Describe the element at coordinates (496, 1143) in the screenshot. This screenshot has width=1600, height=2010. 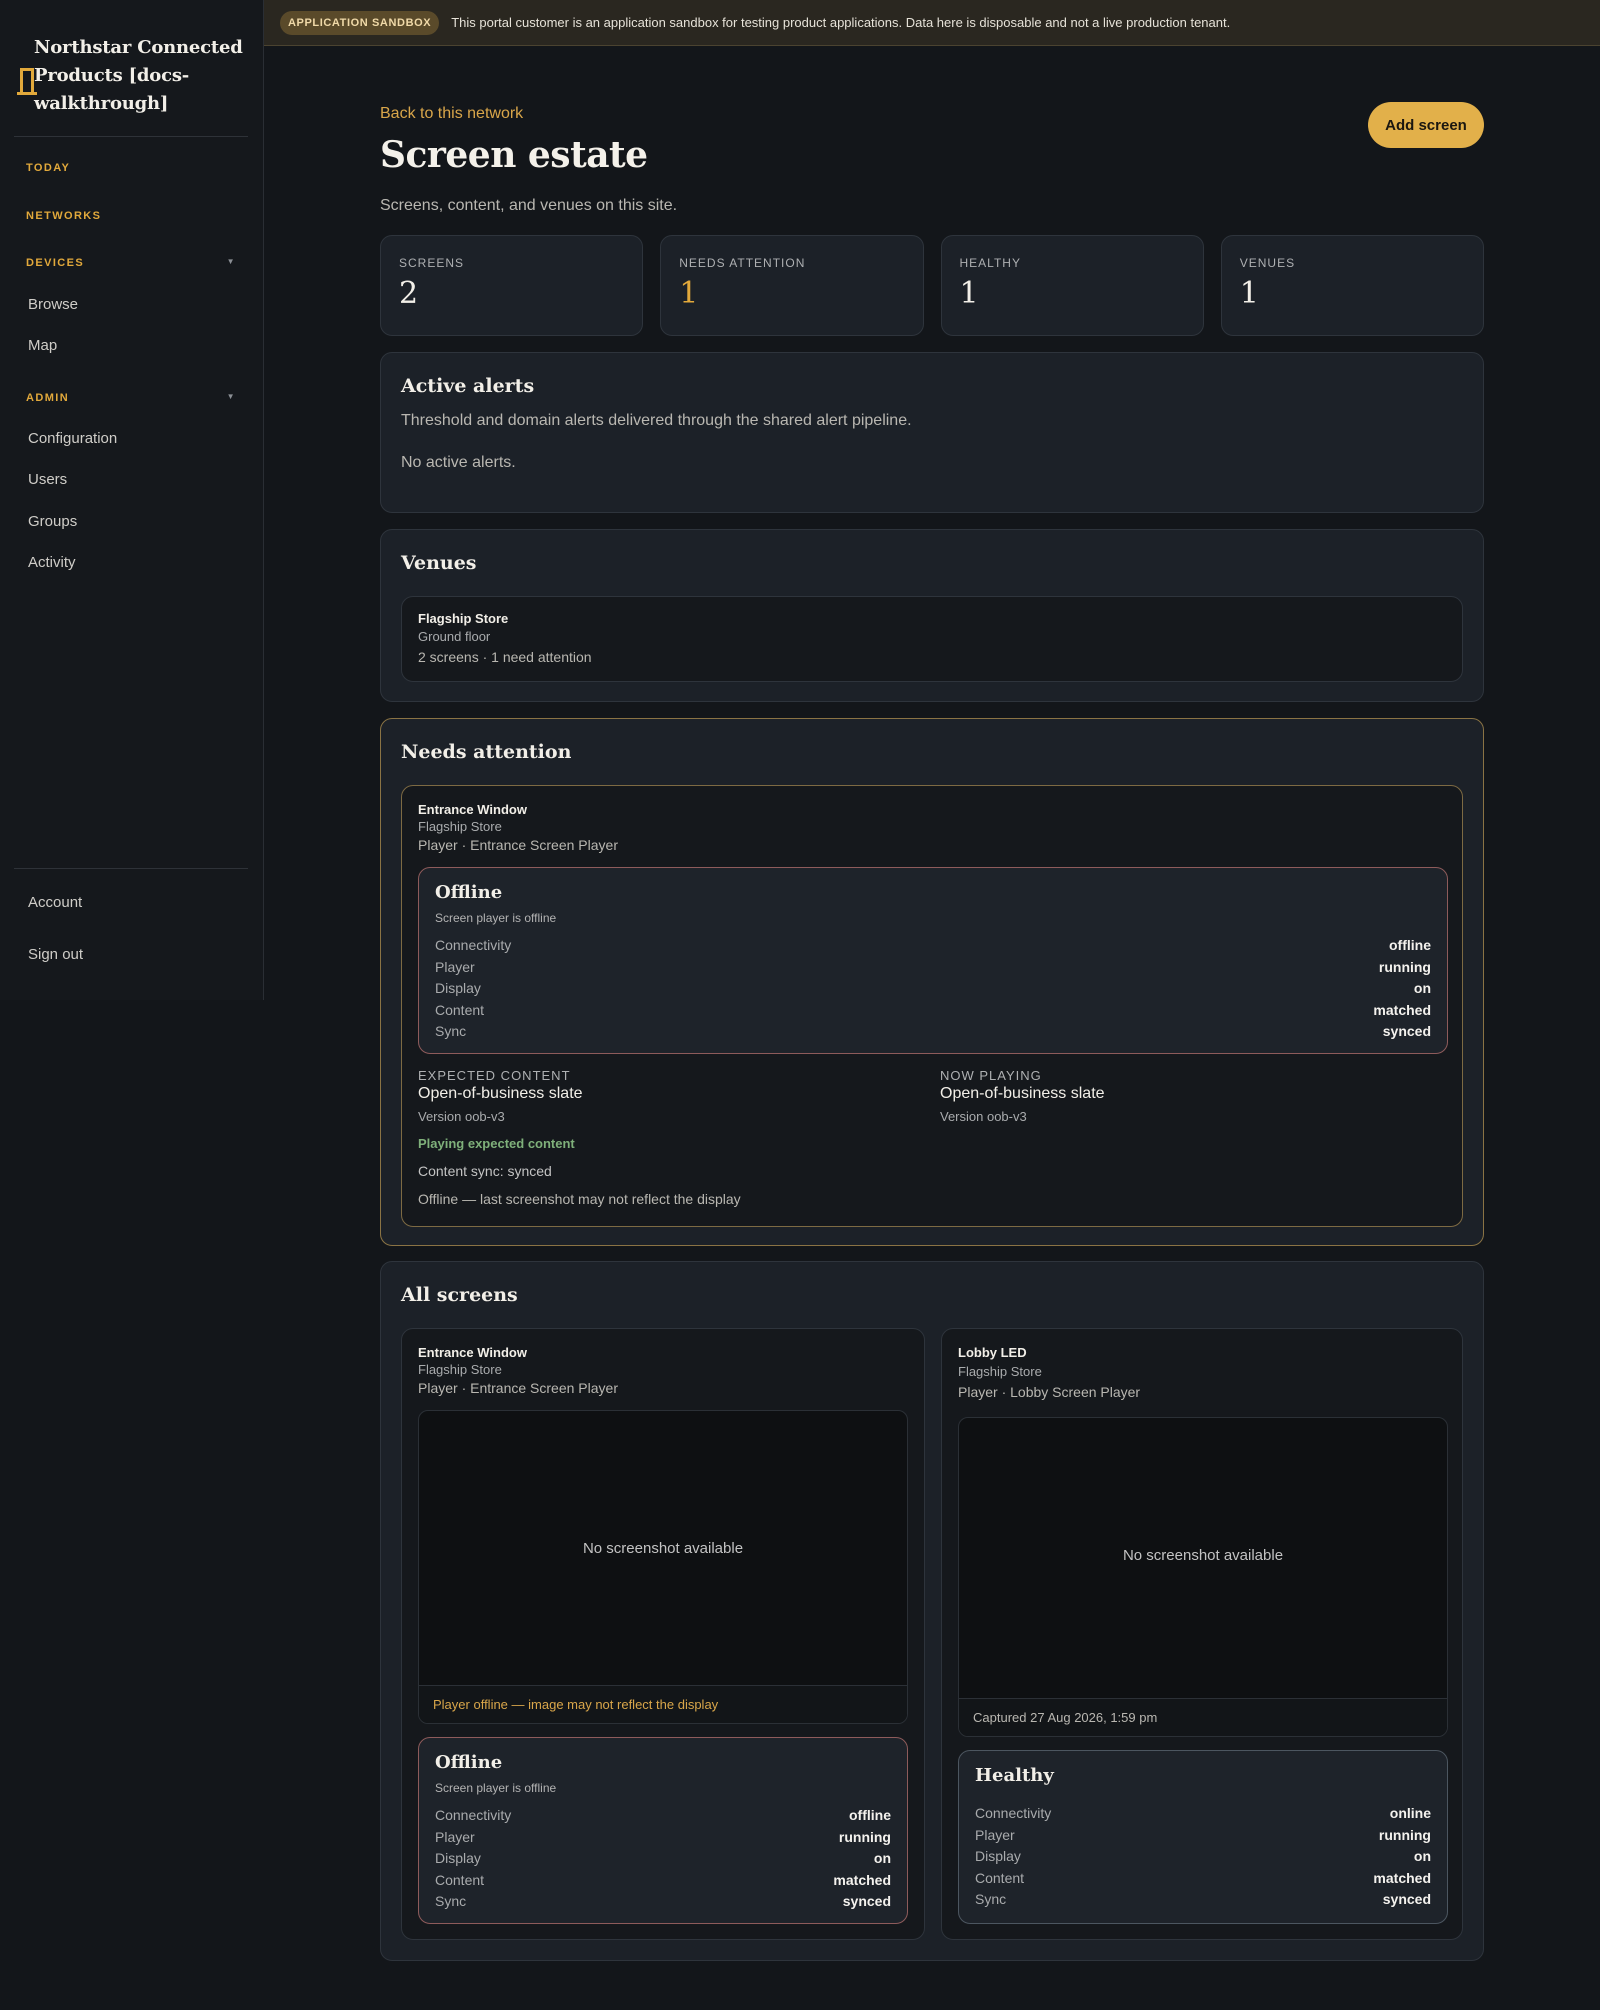
I see `playback-status: Playing expected content` at that location.